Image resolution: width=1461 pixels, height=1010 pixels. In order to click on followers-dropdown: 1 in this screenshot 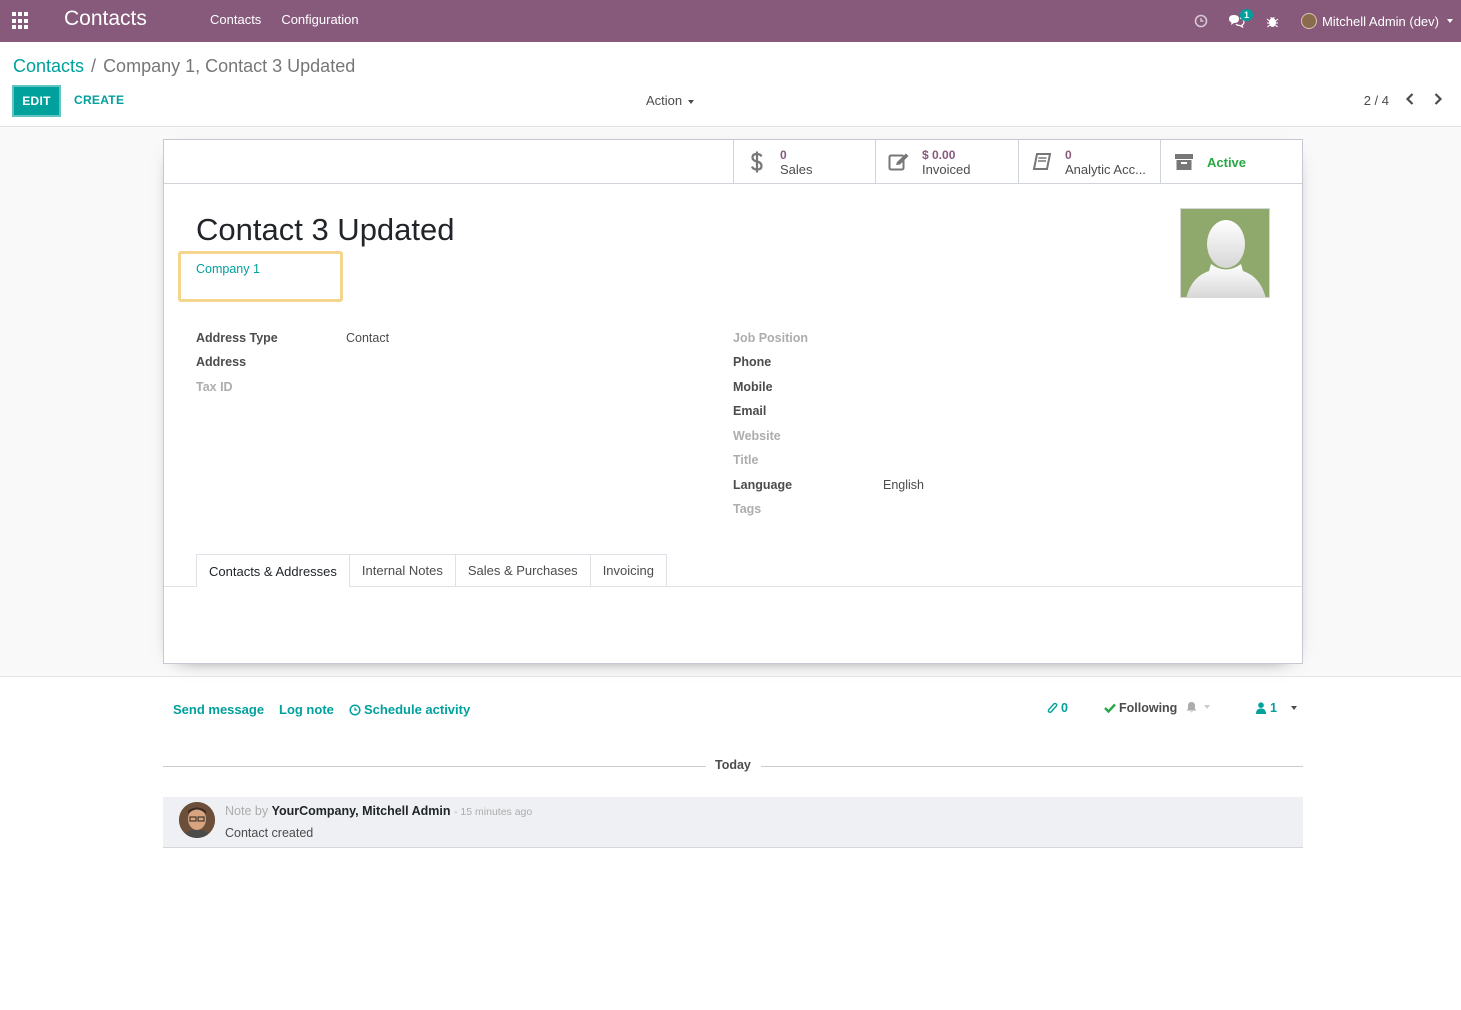, I will do `click(1276, 708)`.